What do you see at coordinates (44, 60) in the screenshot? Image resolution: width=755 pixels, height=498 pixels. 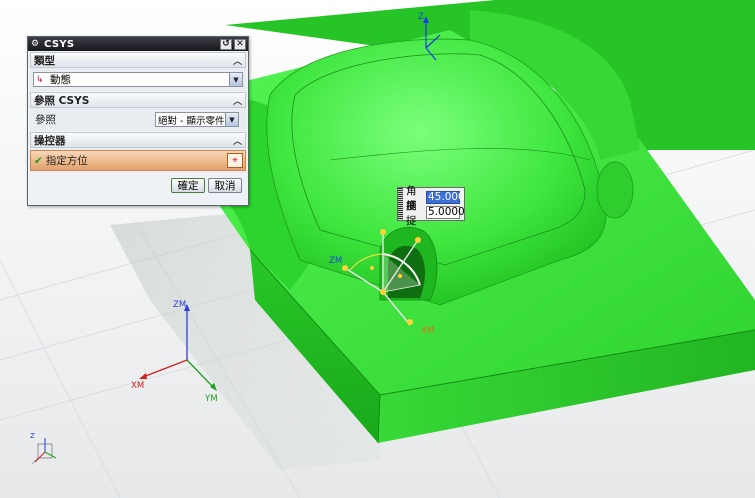 I see `type-section-title: 類型` at bounding box center [44, 60].